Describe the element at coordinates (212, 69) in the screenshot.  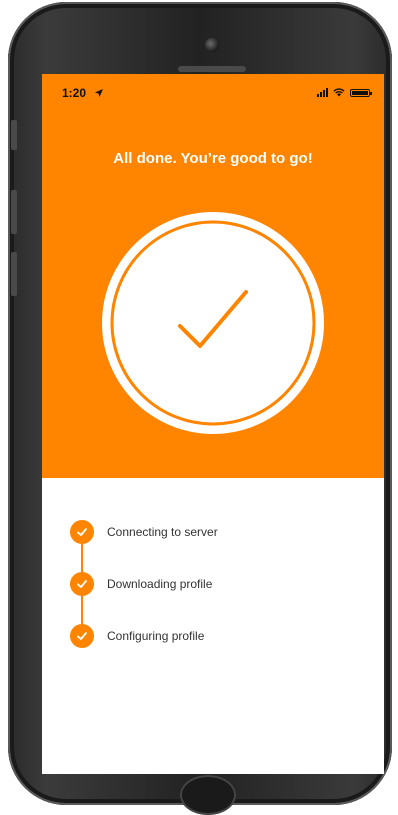
I see `earpiece-speaker` at that location.